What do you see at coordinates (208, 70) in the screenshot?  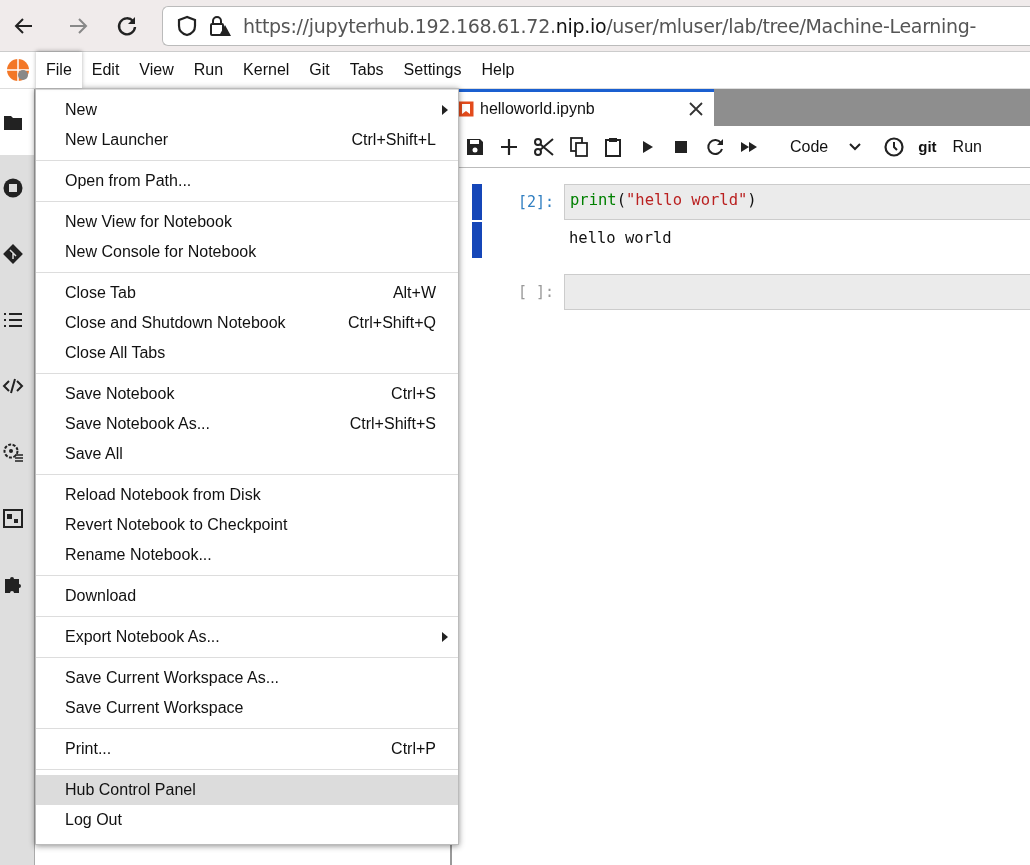 I see `menu-item: Run` at bounding box center [208, 70].